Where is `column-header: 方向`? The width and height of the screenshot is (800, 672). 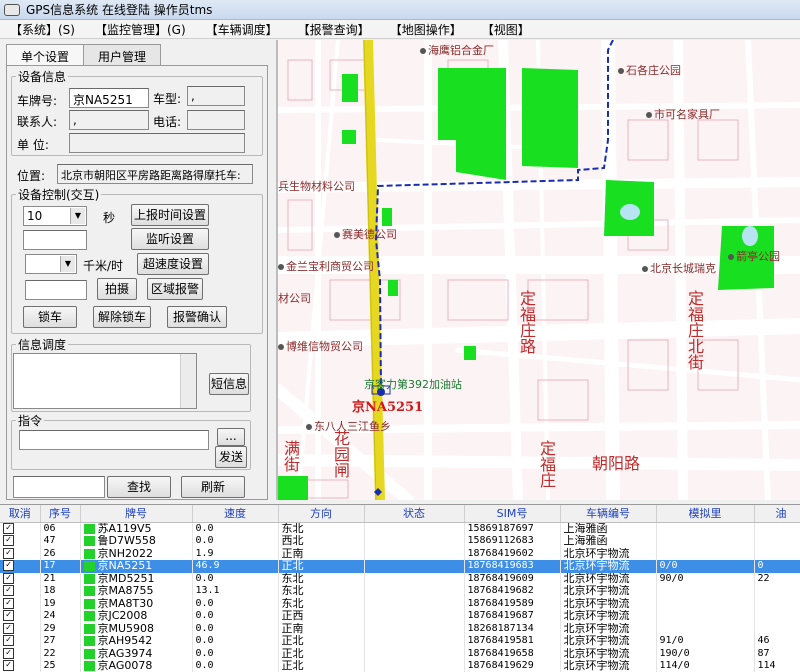 column-header: 方向 is located at coordinates (321, 514).